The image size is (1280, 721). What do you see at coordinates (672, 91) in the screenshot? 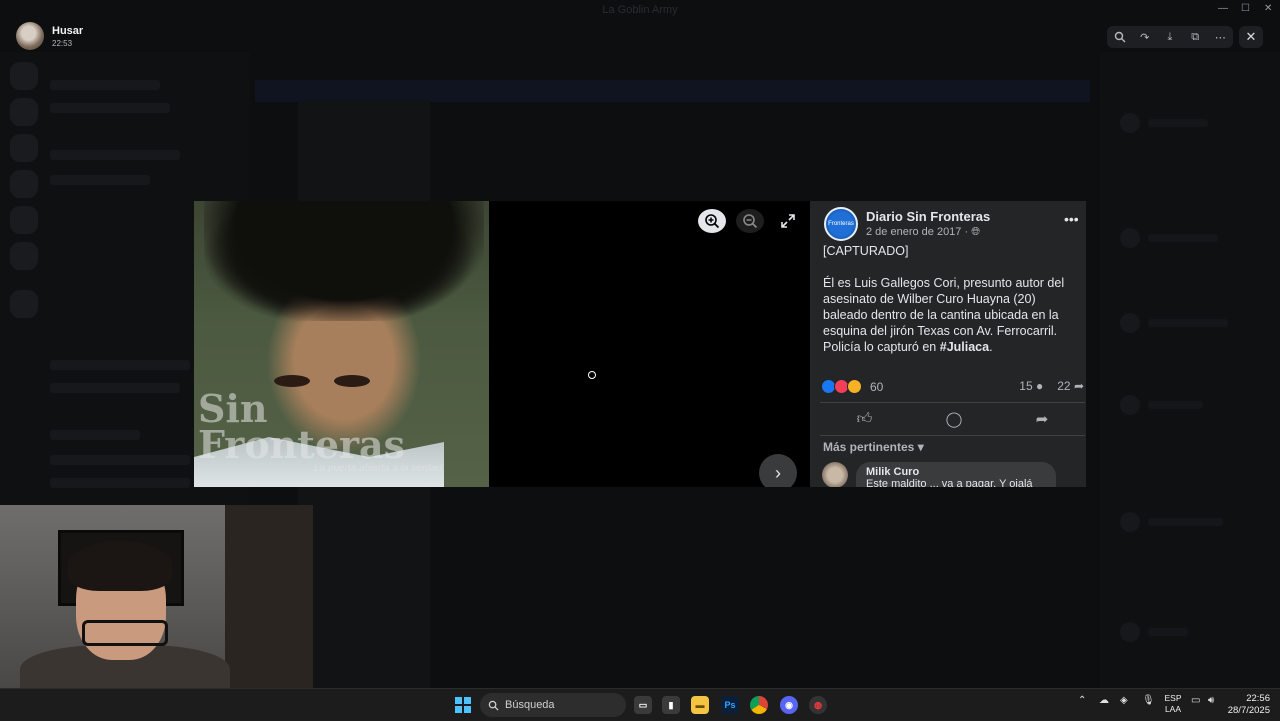
I see `channel-banner` at bounding box center [672, 91].